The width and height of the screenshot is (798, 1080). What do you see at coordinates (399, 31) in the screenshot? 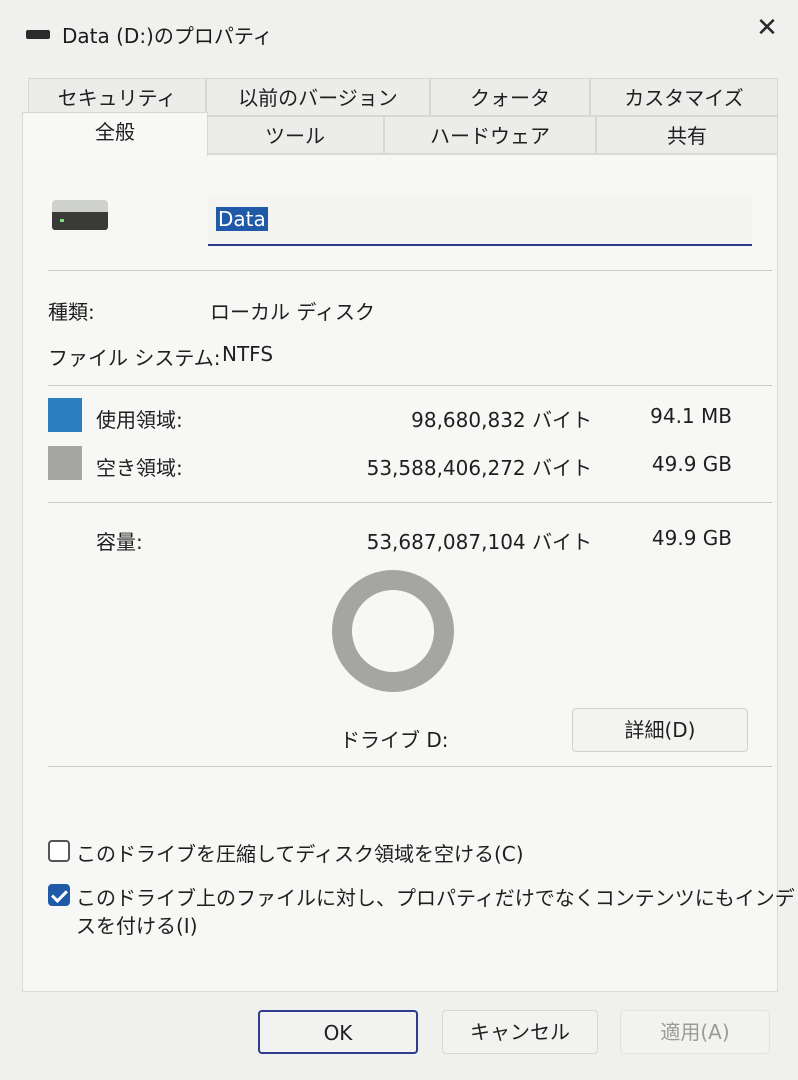
I see `title-bar: Data (D:)のプロパティ ✕` at bounding box center [399, 31].